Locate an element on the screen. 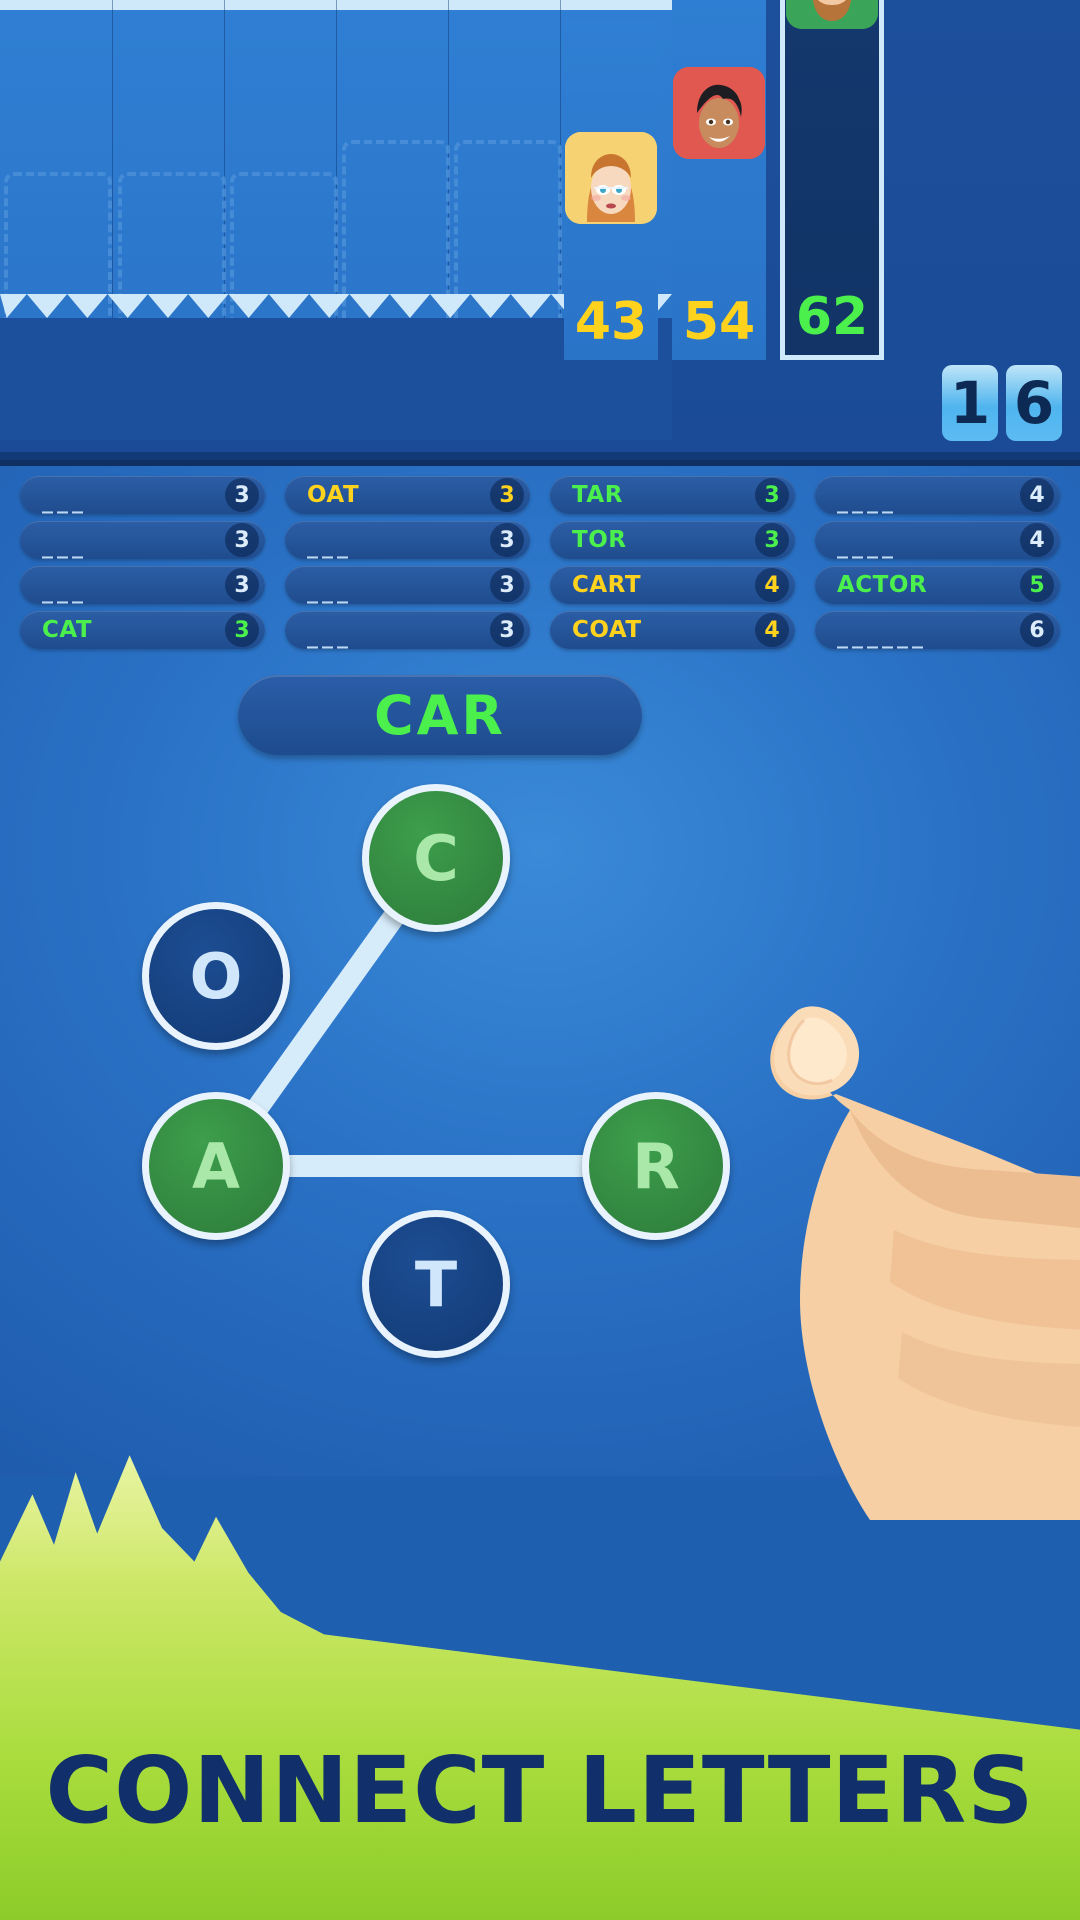  male-dark-hair-avatar is located at coordinates (719, 113).